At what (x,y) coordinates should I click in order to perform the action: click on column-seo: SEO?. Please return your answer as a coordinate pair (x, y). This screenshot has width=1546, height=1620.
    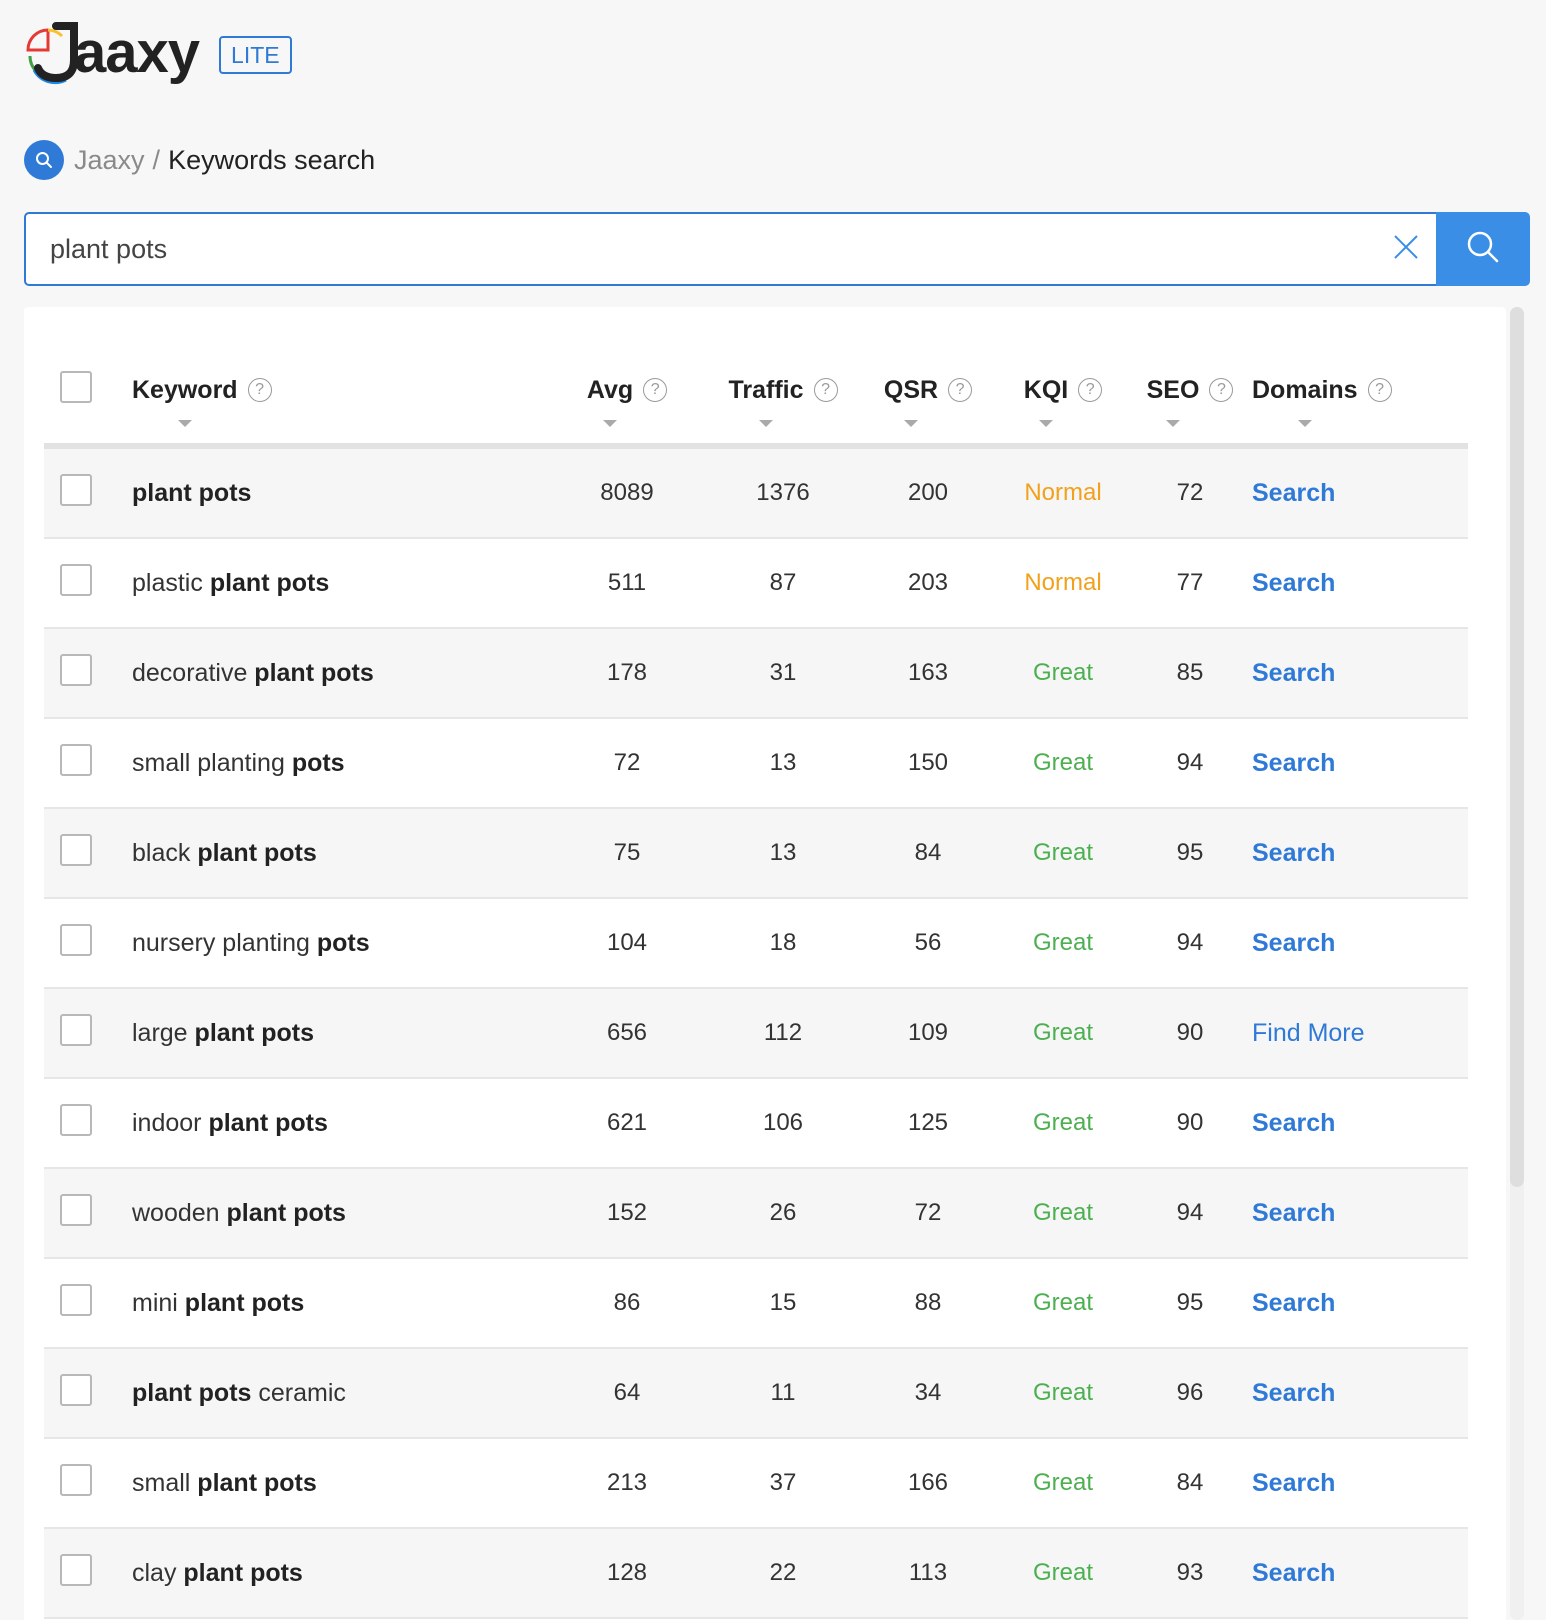
    Looking at the image, I should click on (1190, 391).